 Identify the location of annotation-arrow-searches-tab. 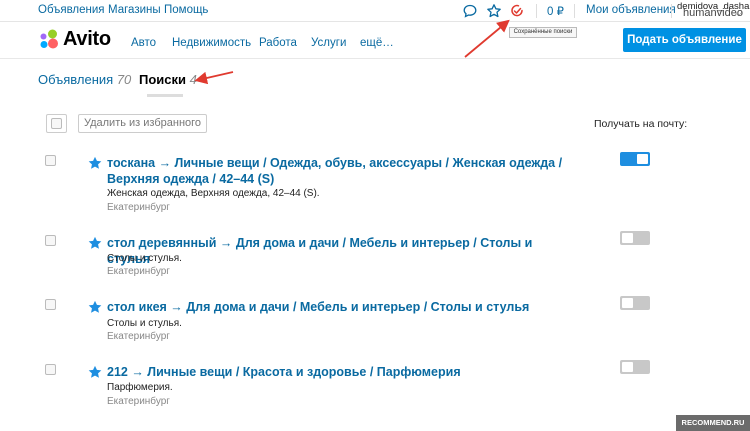
(214, 78).